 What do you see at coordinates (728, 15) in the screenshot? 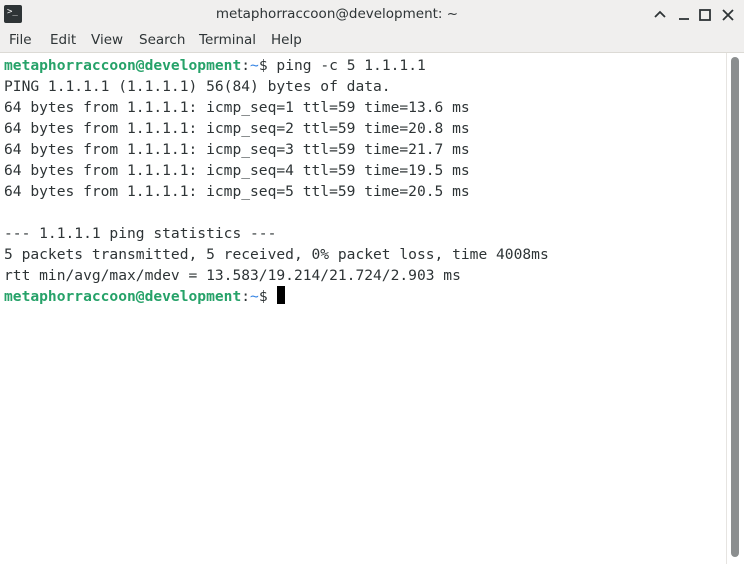
I see `close-icon` at bounding box center [728, 15].